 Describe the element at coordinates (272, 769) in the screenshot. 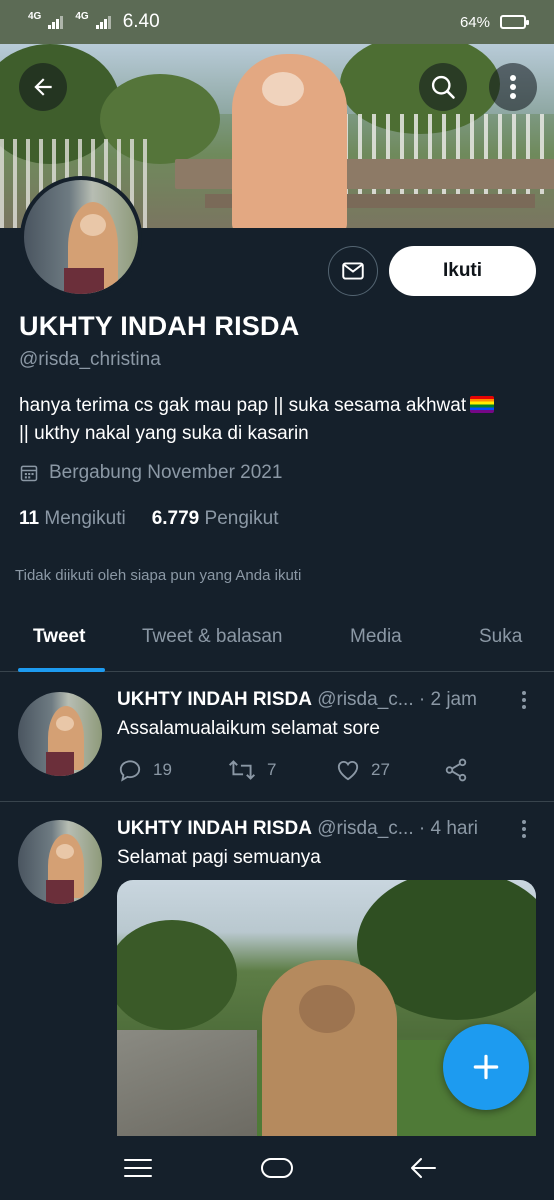

I see `retweet-count: 7` at that location.